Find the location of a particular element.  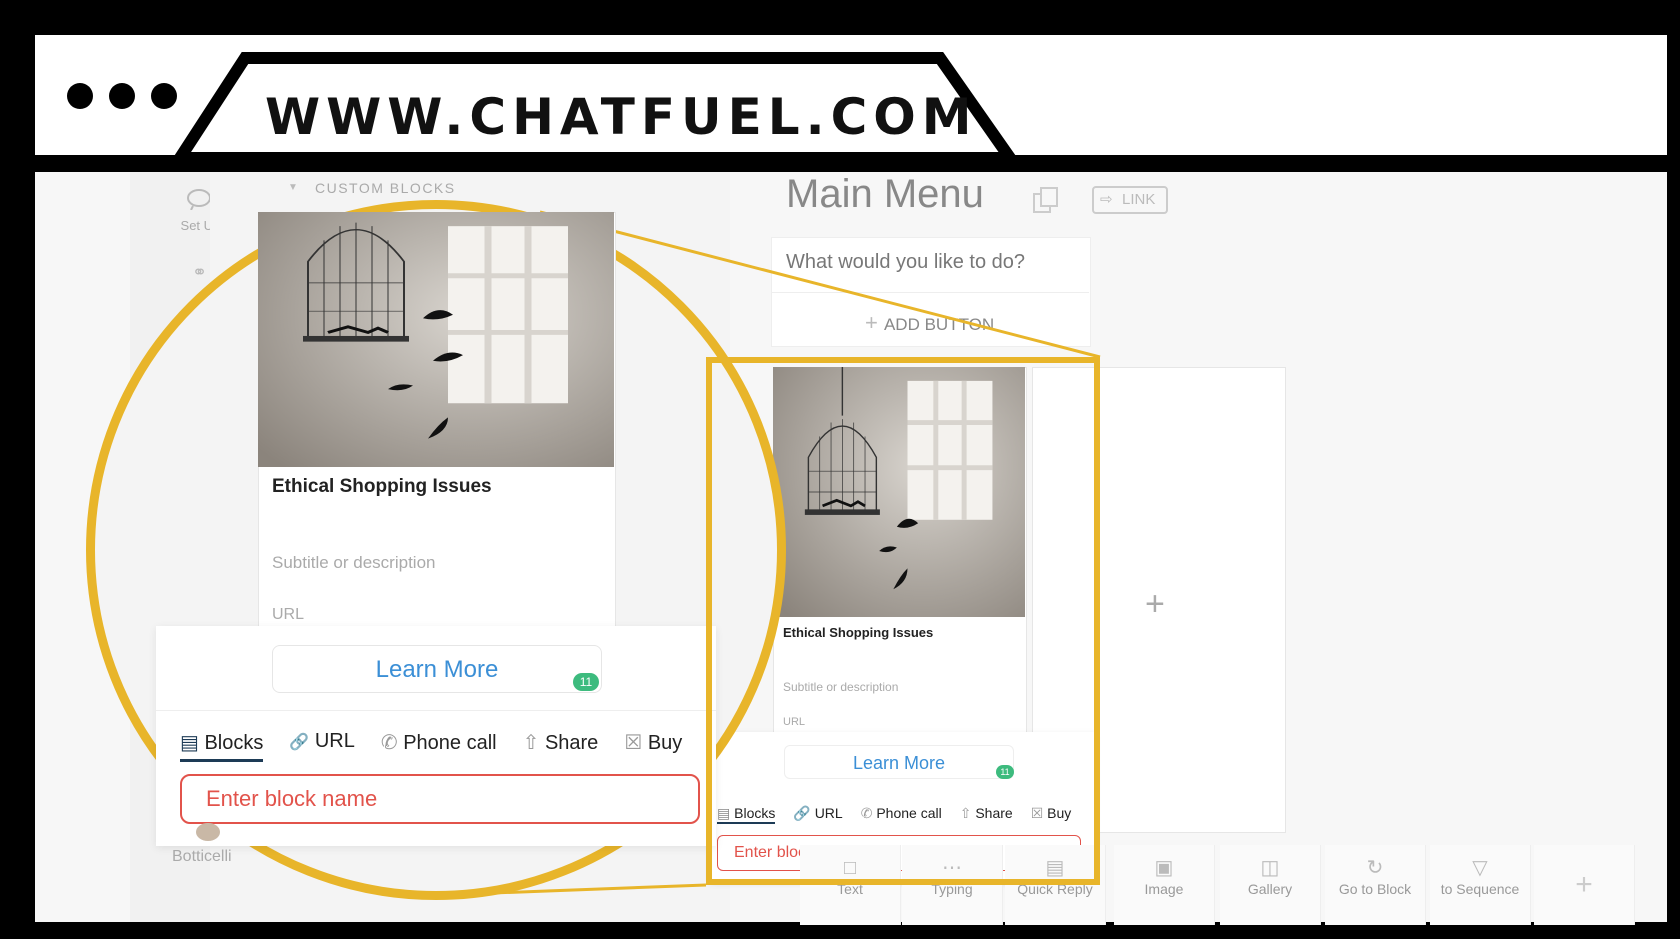

text-card-message: What would you like to do? is located at coordinates (905, 262).